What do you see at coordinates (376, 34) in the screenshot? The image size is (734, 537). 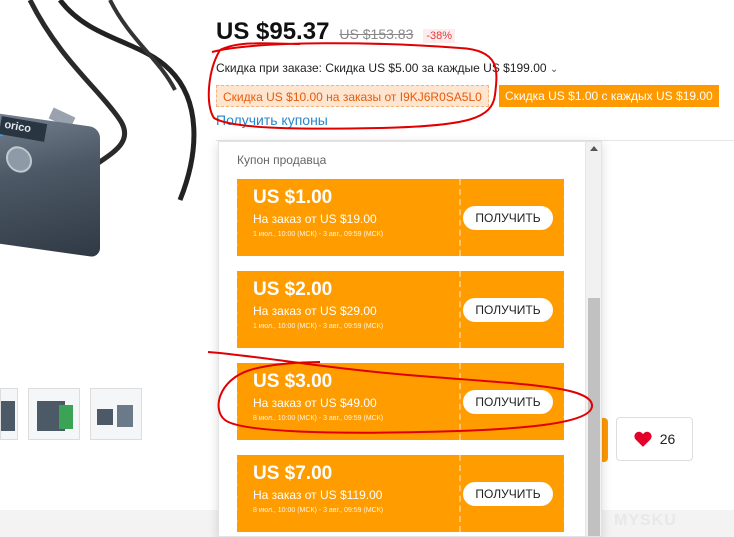 I see `original-price: US $153.83` at bounding box center [376, 34].